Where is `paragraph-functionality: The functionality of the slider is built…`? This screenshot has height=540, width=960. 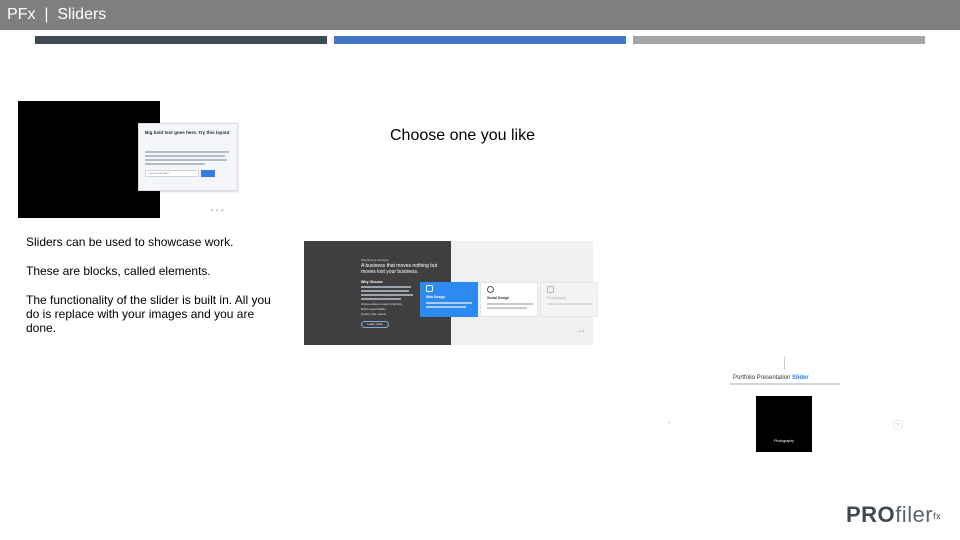
paragraph-functionality: The functionality of the slider is built… is located at coordinates (148, 314).